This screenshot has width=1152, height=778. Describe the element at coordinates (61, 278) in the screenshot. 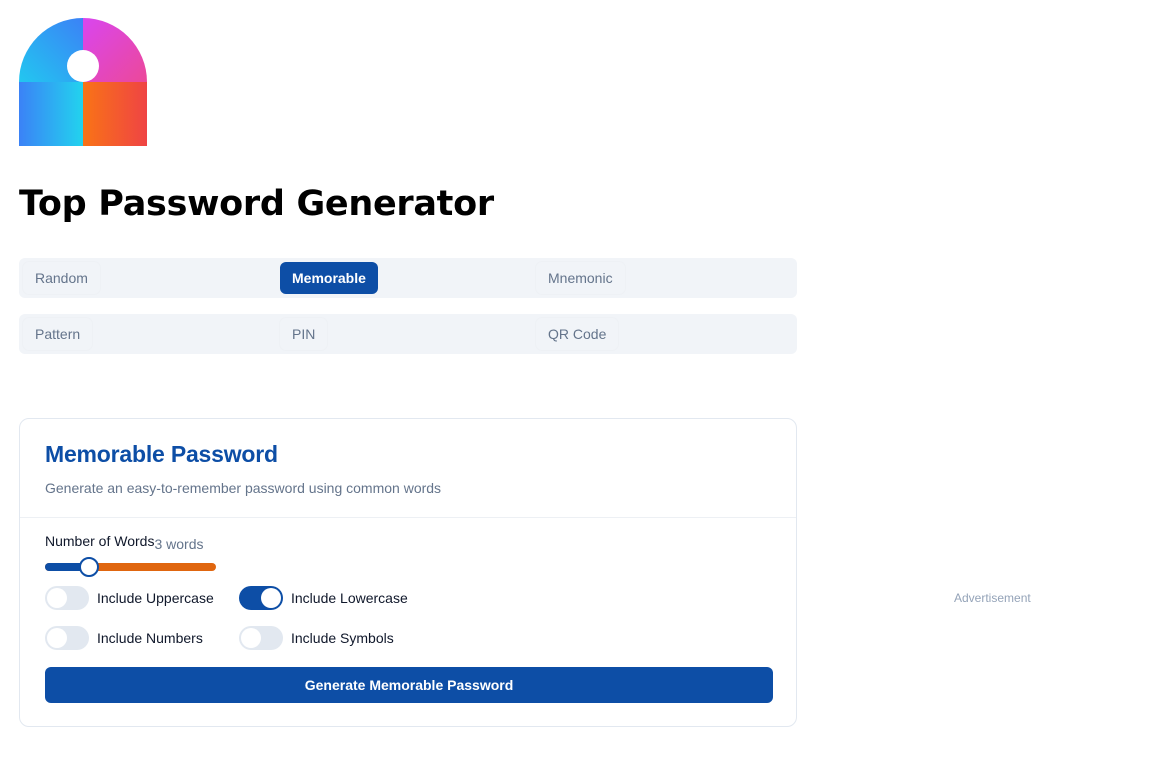

I see `tab-random: Random` at that location.